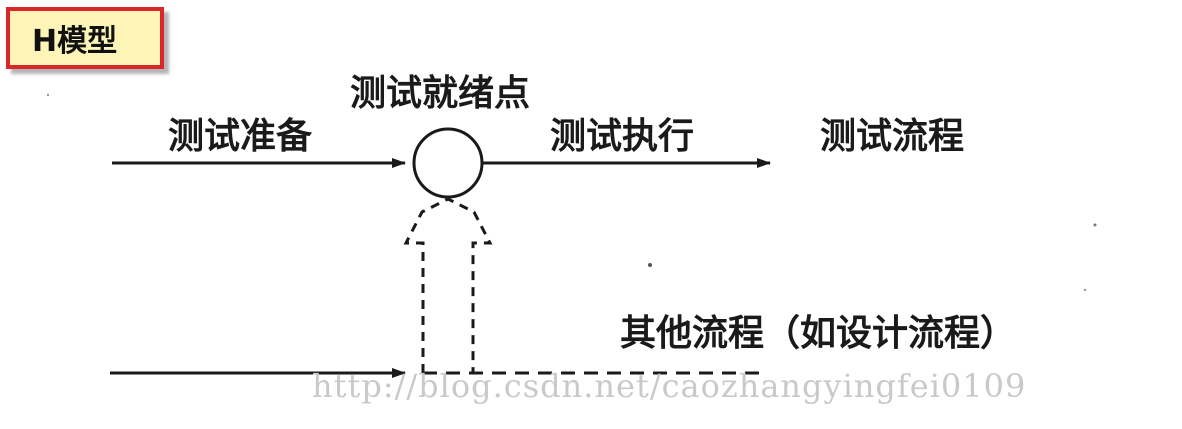 The width and height of the screenshot is (1182, 429). What do you see at coordinates (669, 386) in the screenshot?
I see `watermark-text: http://blog.csdn.net/caozhangyingfei0109` at bounding box center [669, 386].